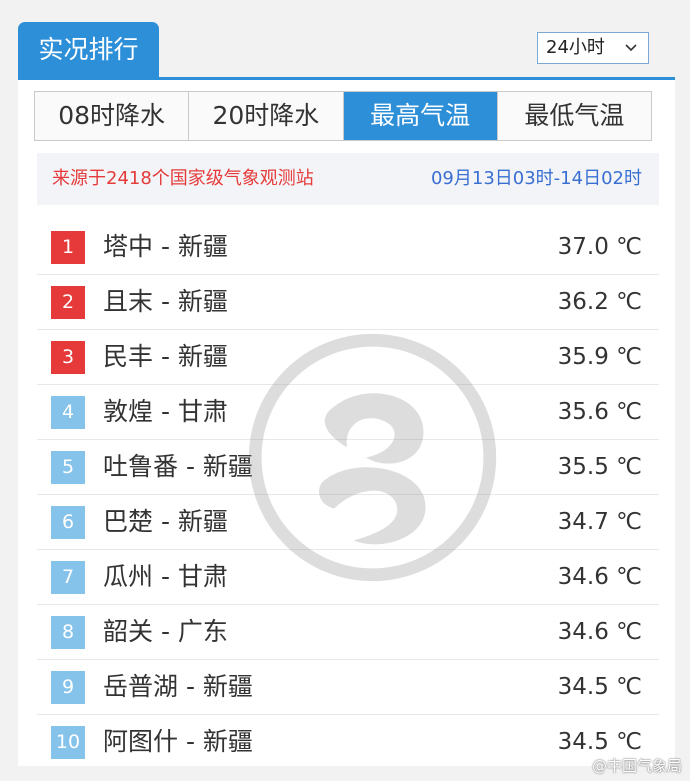 The width and height of the screenshot is (690, 781). I want to click on tab-max-temperature: 最高气温, so click(420, 116).